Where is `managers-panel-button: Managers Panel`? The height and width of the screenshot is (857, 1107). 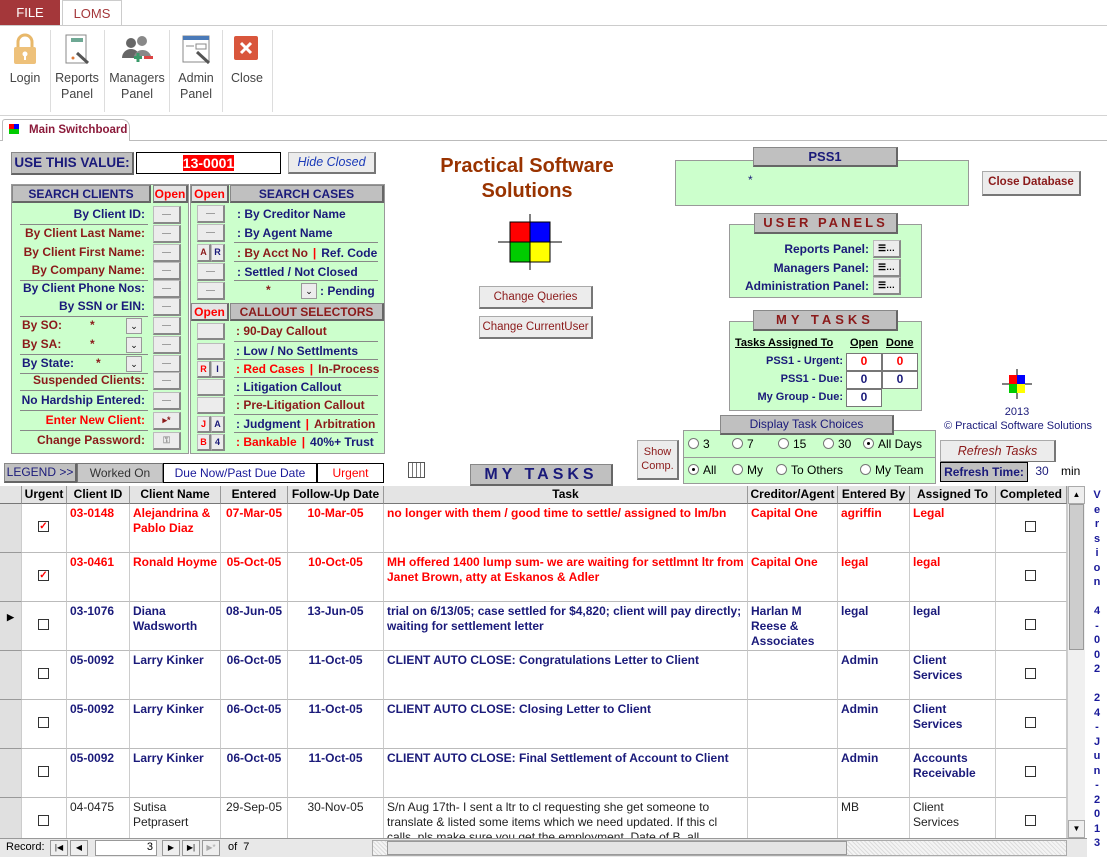
managers-panel-button: Managers Panel is located at coordinates (137, 67).